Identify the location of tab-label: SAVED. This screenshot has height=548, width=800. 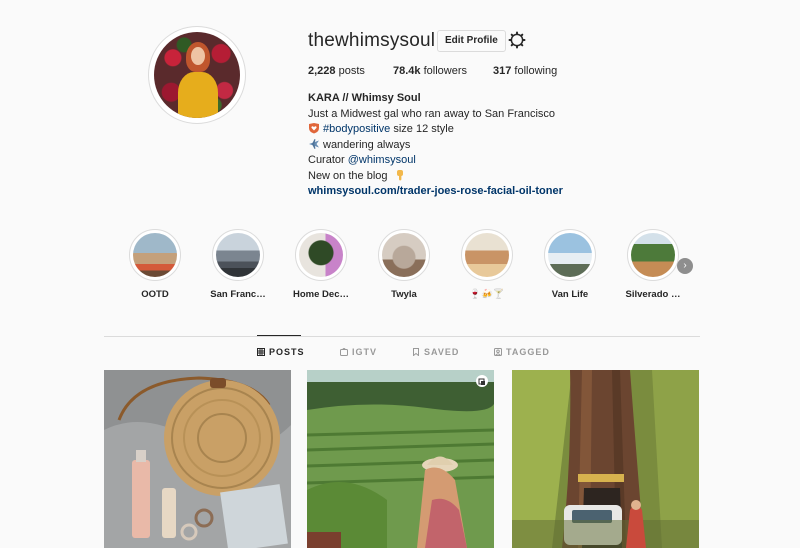
(442, 352).